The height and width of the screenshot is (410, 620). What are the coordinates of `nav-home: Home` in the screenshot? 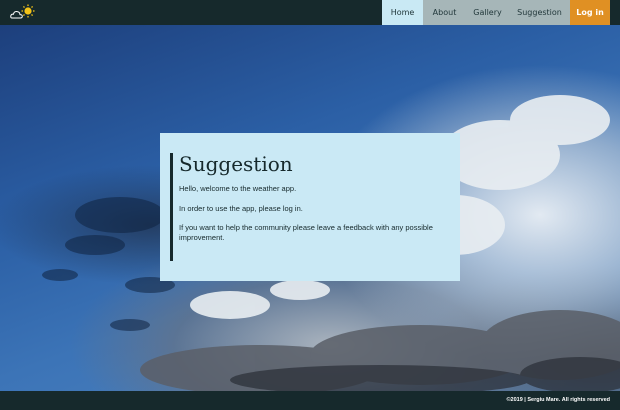 It's located at (402, 12).